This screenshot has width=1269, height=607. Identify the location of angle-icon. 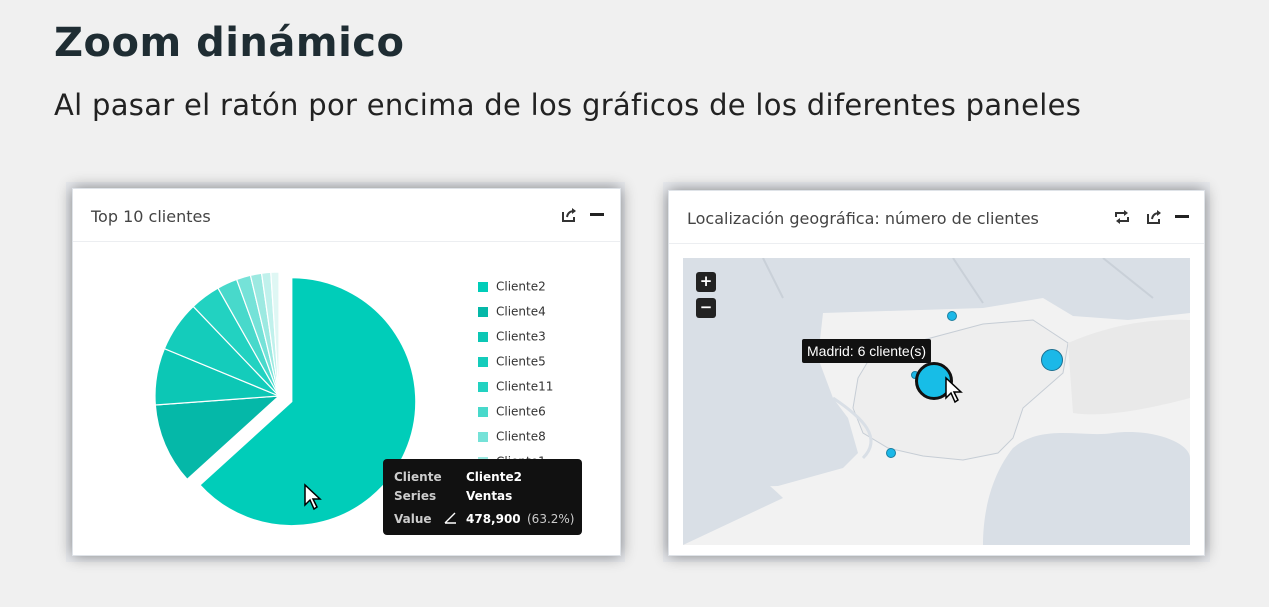
(450, 518).